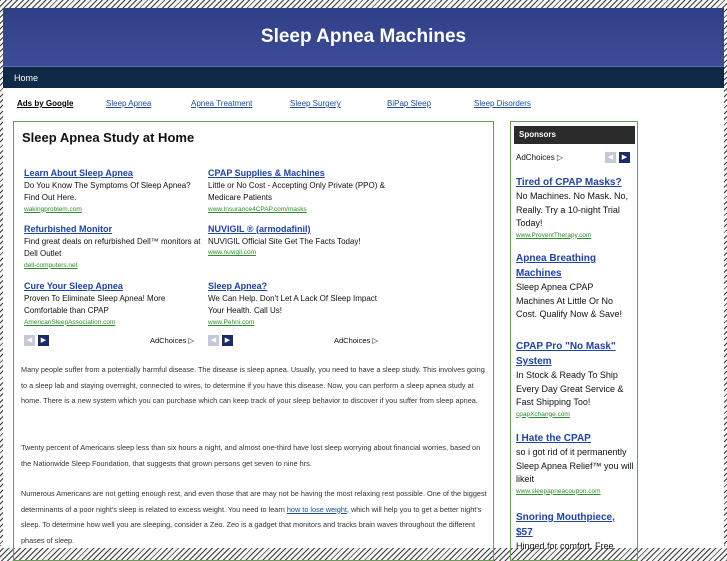  Describe the element at coordinates (363, 77) in the screenshot. I see `nav-bar: Home` at that location.